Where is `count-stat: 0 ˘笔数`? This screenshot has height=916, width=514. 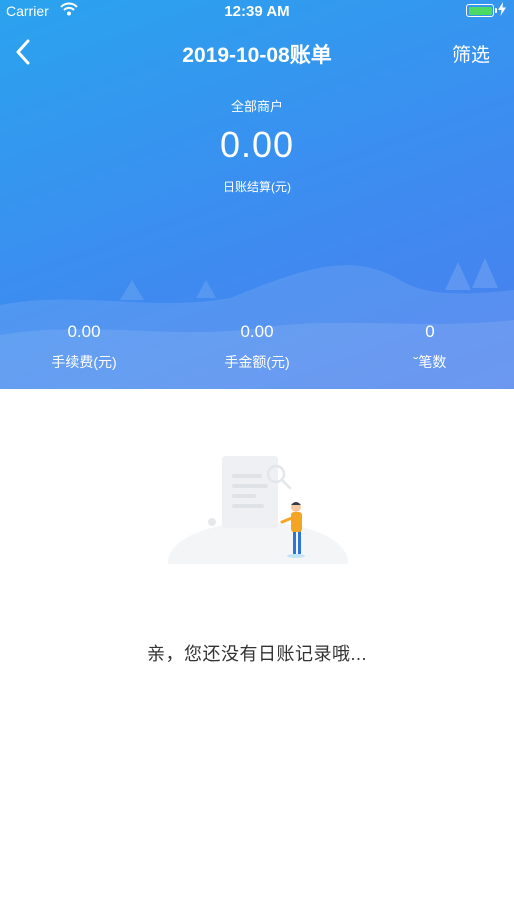 count-stat: 0 ˘笔数 is located at coordinates (430, 347).